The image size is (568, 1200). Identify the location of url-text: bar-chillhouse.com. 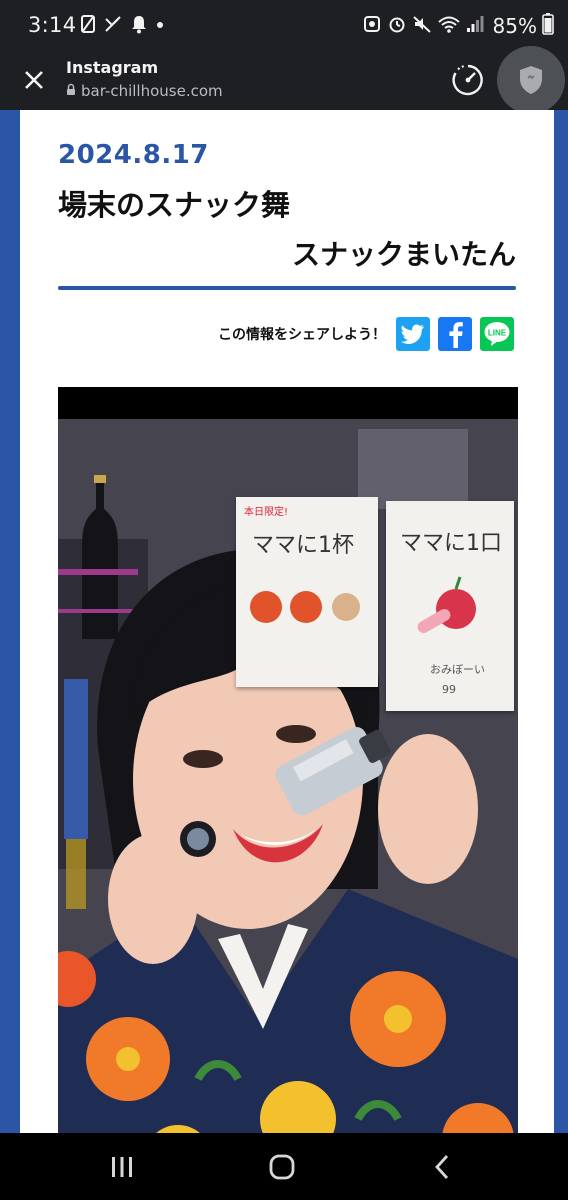
(152, 90).